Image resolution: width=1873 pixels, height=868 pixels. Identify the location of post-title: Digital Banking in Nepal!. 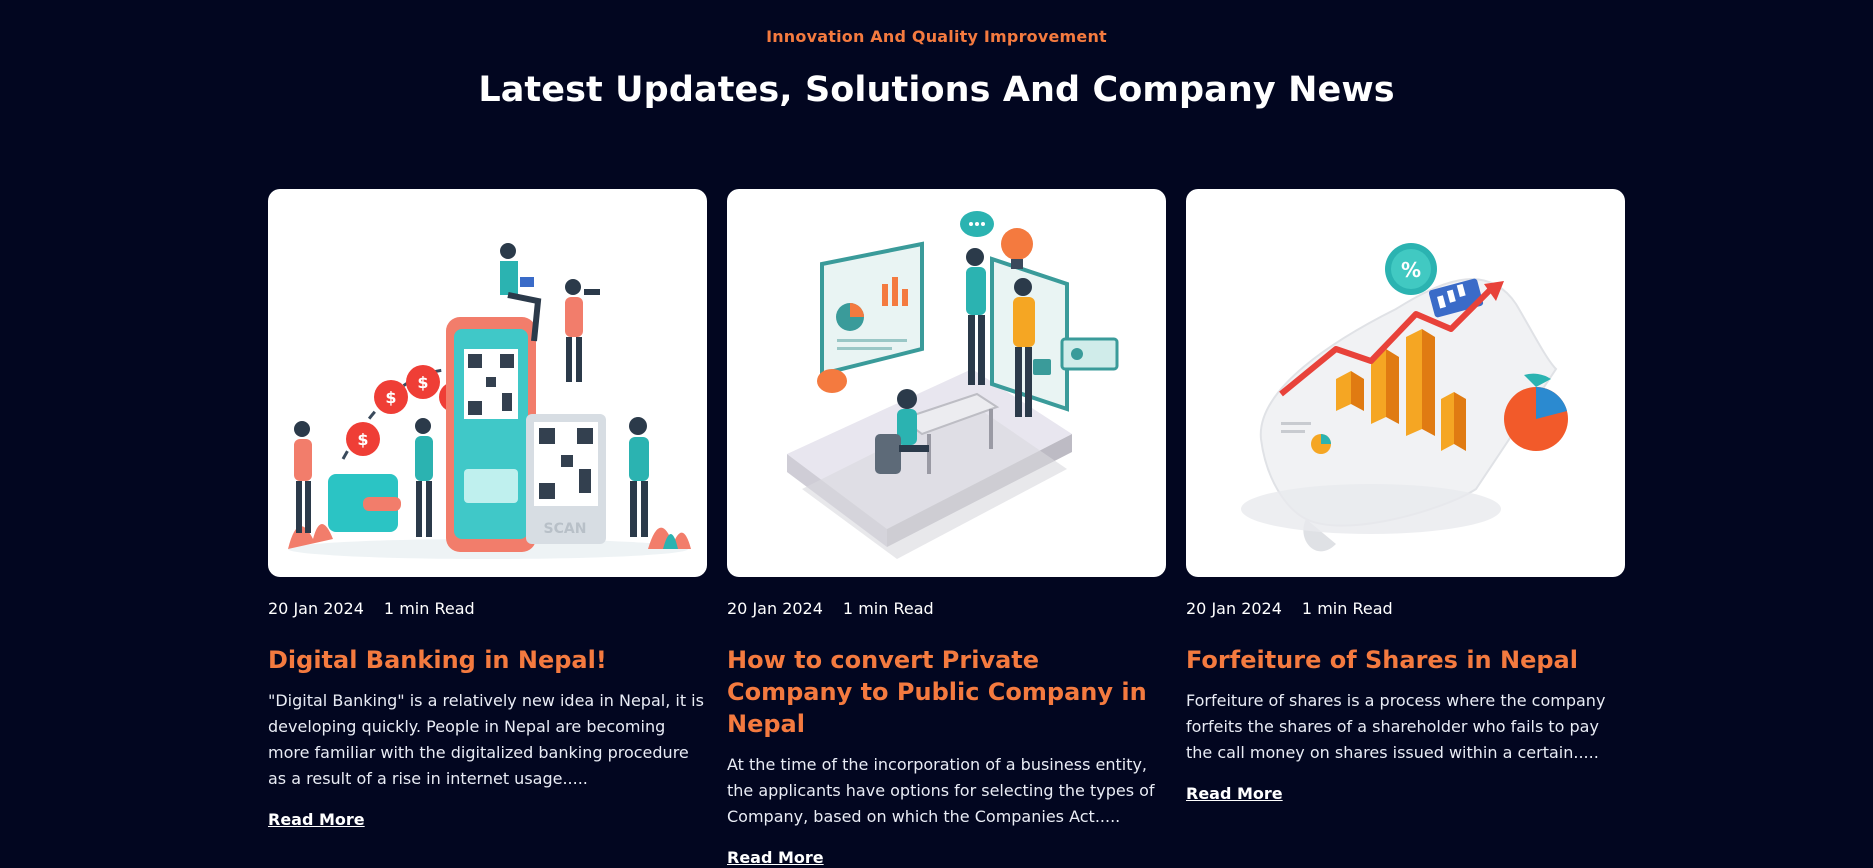
(487, 660).